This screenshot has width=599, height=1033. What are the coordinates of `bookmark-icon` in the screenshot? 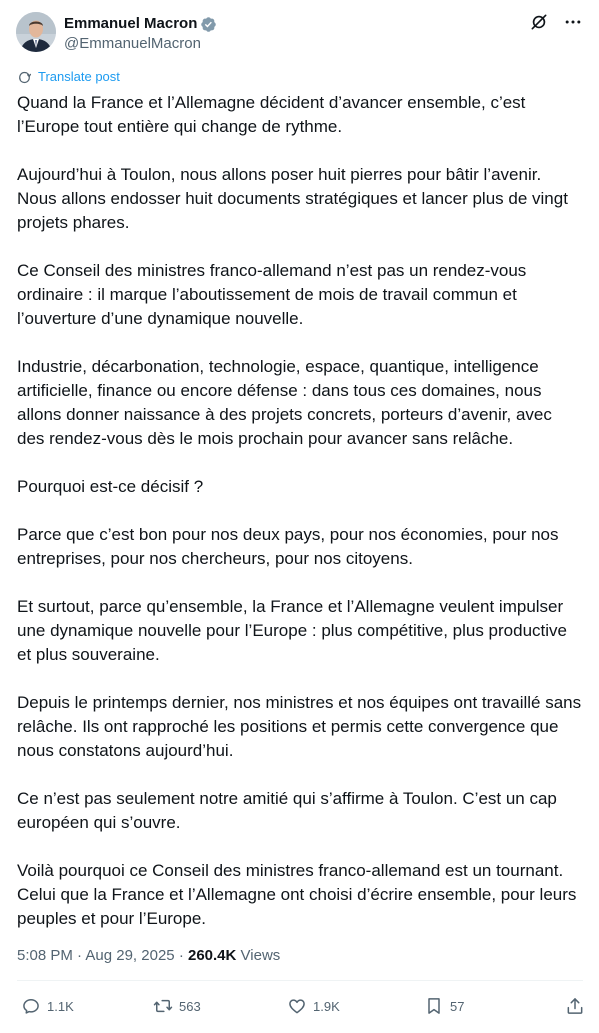 It's located at (434, 1006).